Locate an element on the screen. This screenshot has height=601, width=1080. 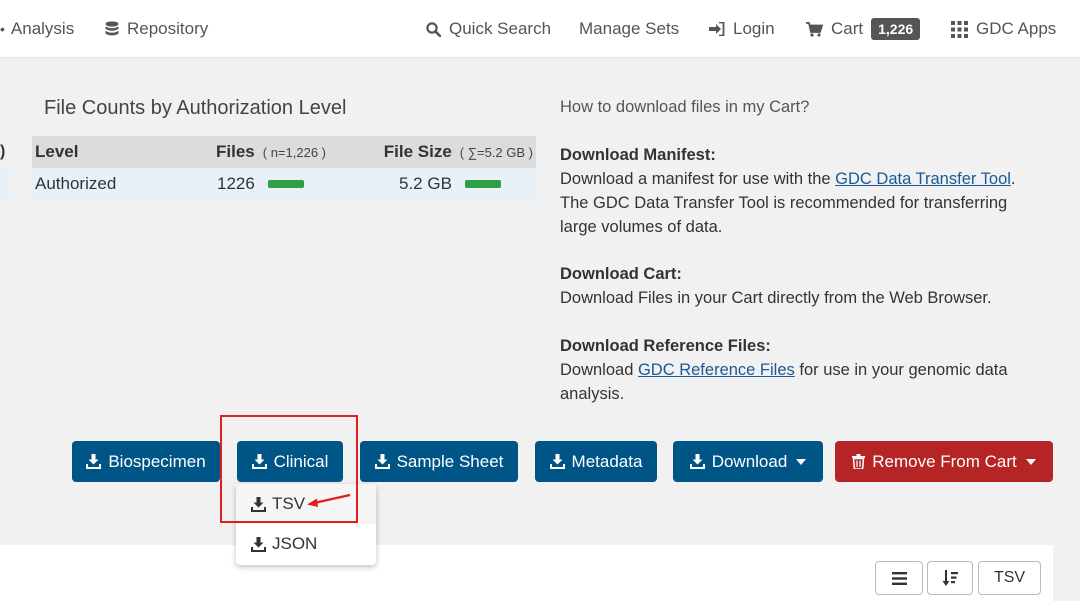
metadata-label: Metadata is located at coordinates (607, 461).